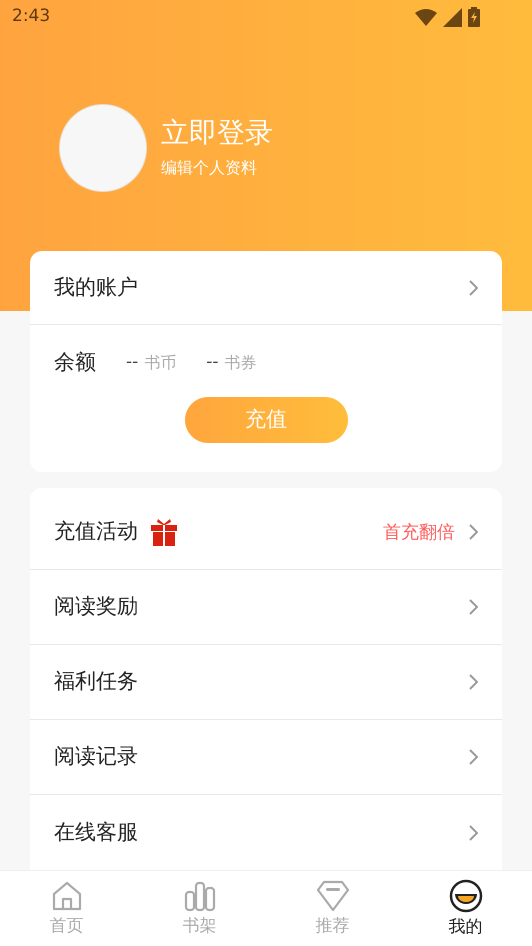  Describe the element at coordinates (75, 362) in the screenshot. I see `balance-label: 余额` at that location.